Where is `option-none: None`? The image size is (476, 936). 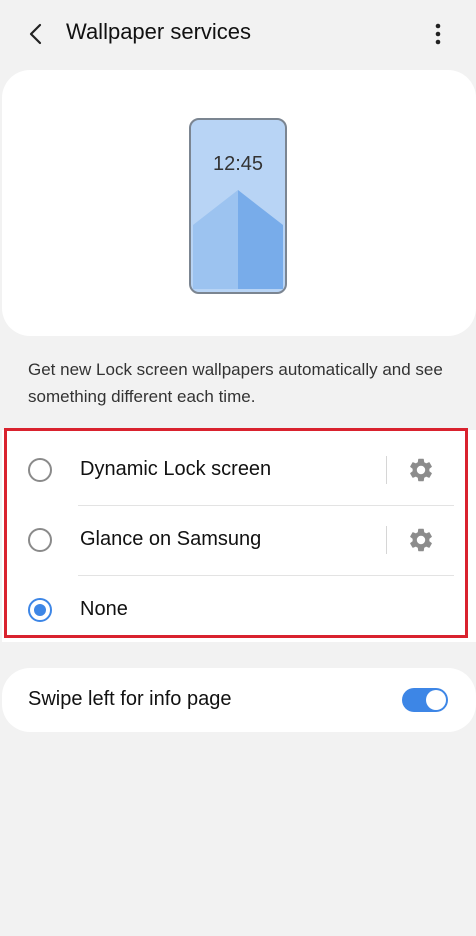
option-none: None is located at coordinates (239, 610).